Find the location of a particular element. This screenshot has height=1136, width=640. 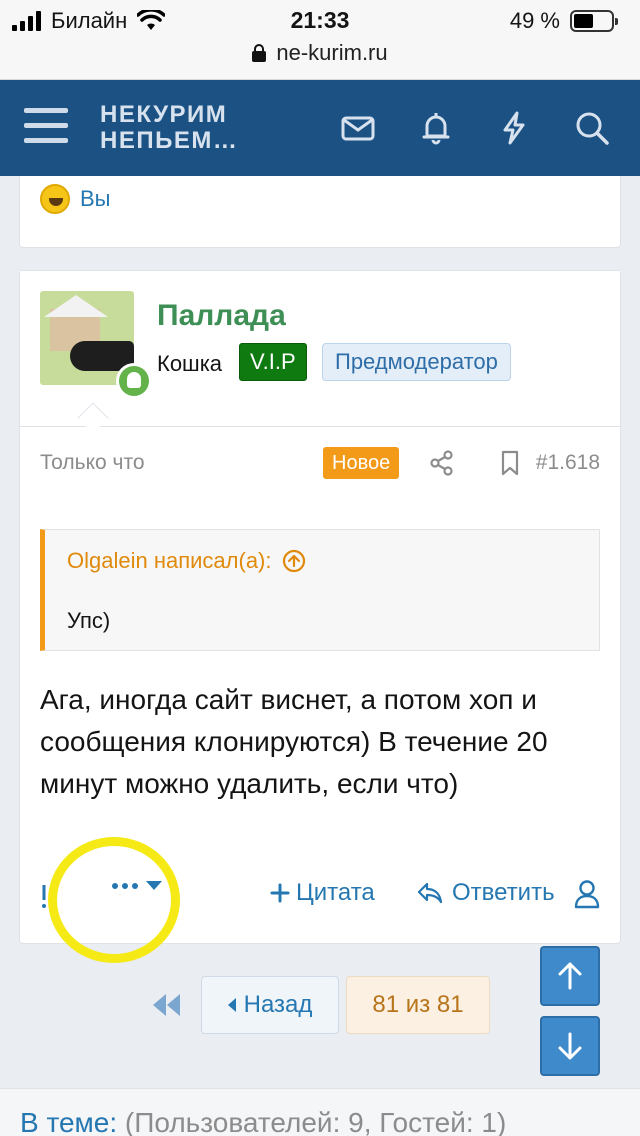

header-pointer is located at coordinates (93, 418).